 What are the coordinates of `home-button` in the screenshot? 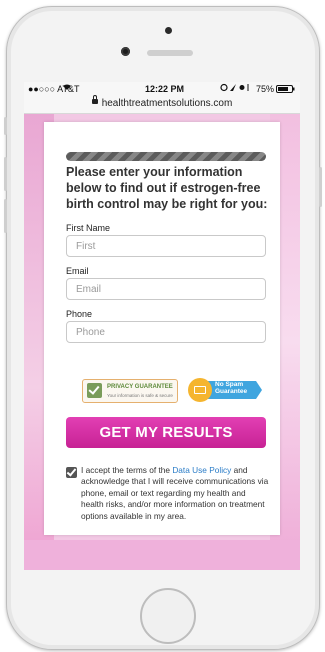 It's located at (168, 616).